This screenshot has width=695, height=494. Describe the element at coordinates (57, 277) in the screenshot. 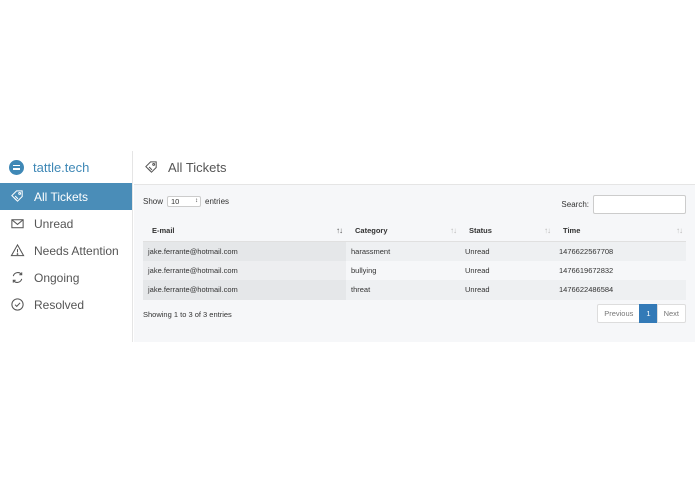

I see `sidebar-item-label: Ongoing` at that location.